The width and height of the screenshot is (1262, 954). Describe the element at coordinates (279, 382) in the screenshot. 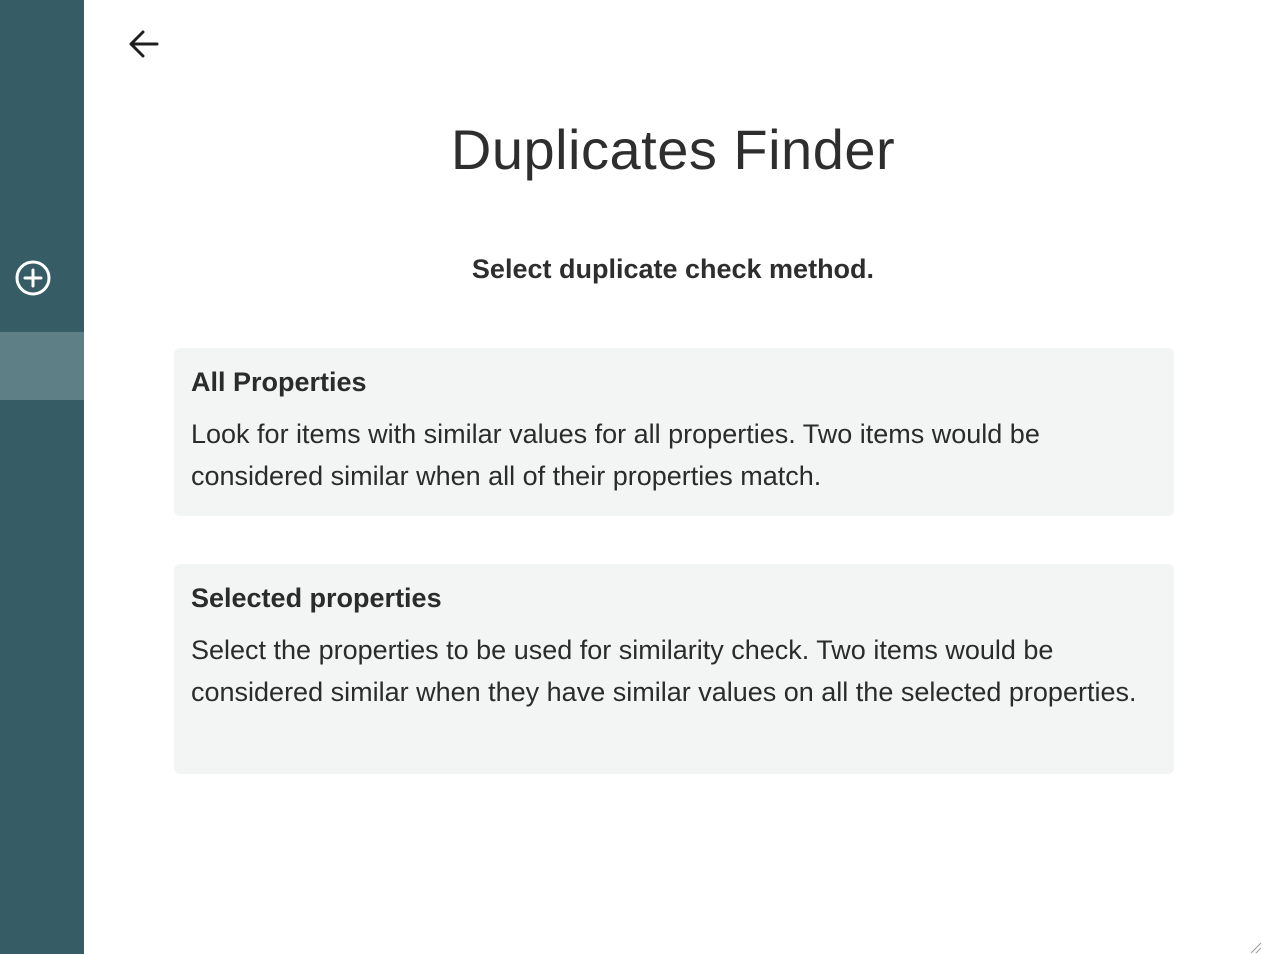

I see `option-title: All Properties` at that location.